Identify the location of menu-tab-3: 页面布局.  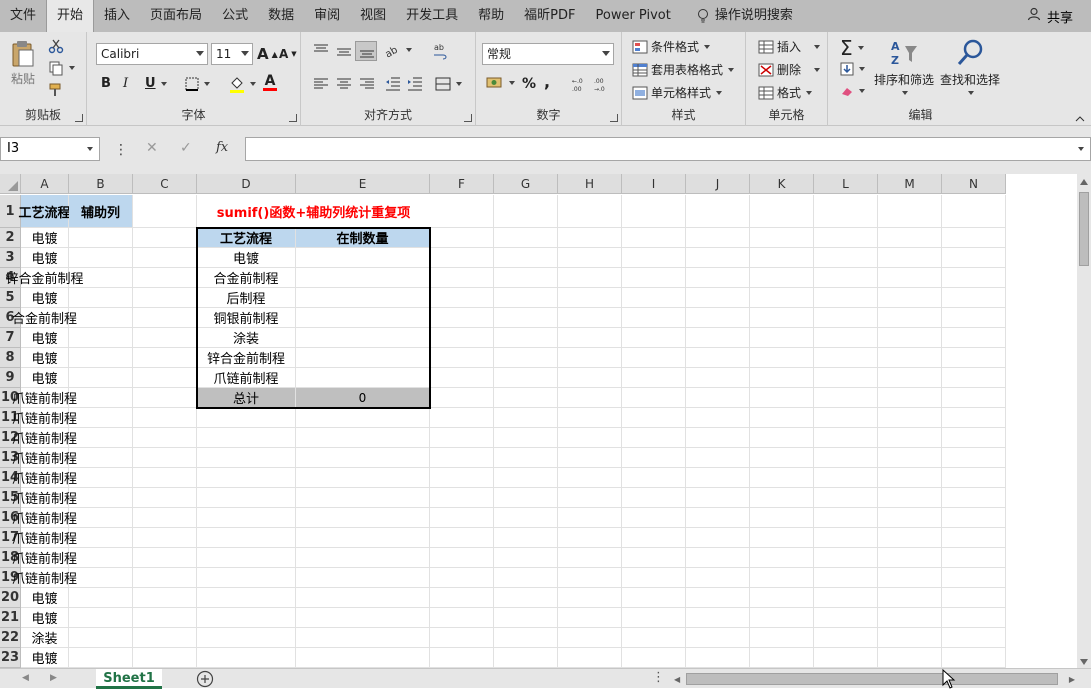
(176, 16).